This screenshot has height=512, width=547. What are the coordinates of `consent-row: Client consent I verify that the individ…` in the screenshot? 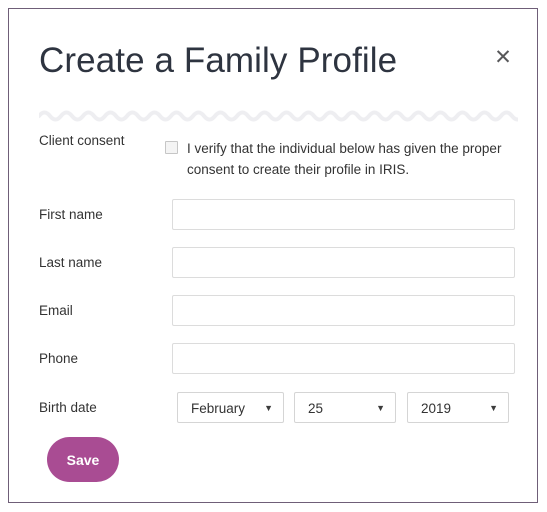 It's located at (273, 160).